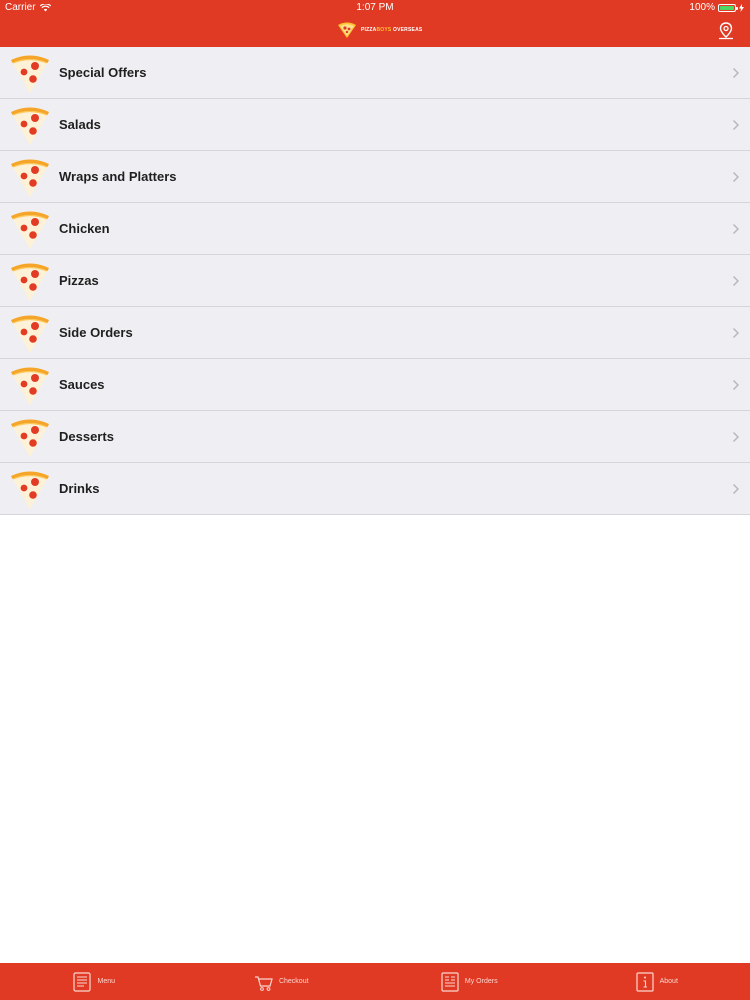  What do you see at coordinates (375, 385) in the screenshot?
I see `menu-category-row: Sauces` at bounding box center [375, 385].